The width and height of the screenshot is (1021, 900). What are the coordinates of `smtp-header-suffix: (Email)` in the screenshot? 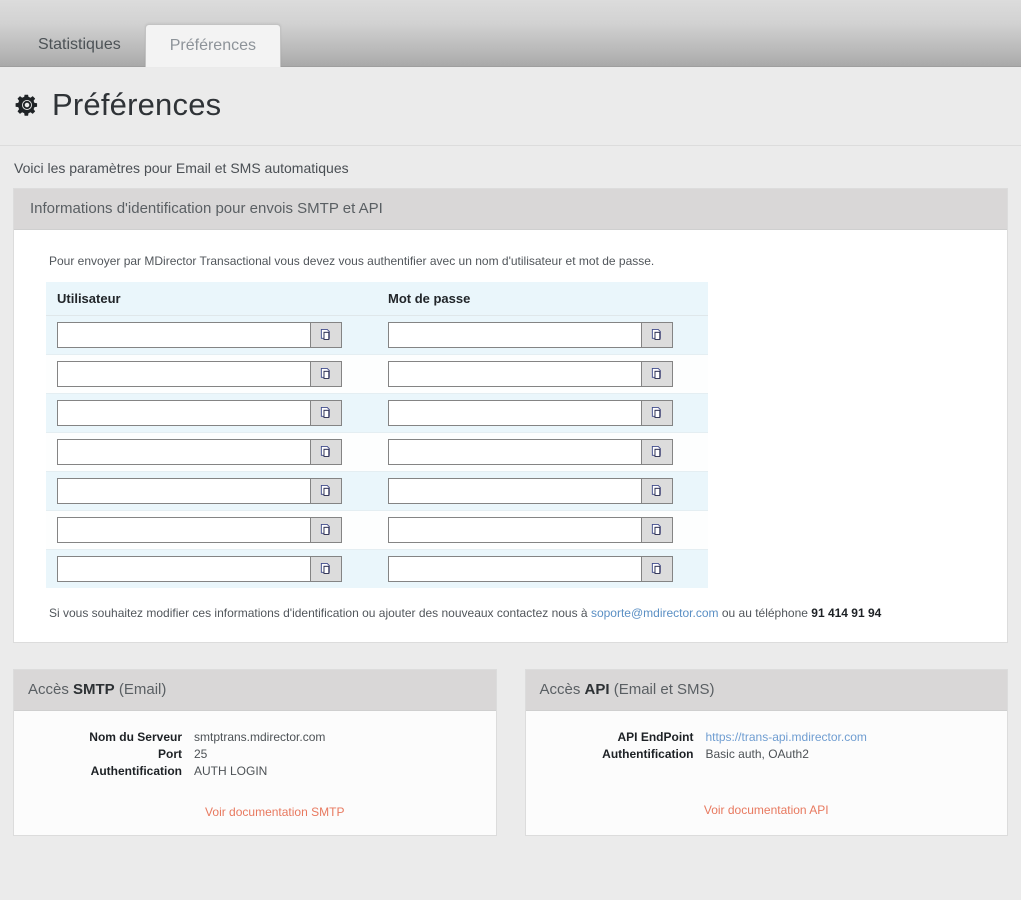 It's located at (140, 689).